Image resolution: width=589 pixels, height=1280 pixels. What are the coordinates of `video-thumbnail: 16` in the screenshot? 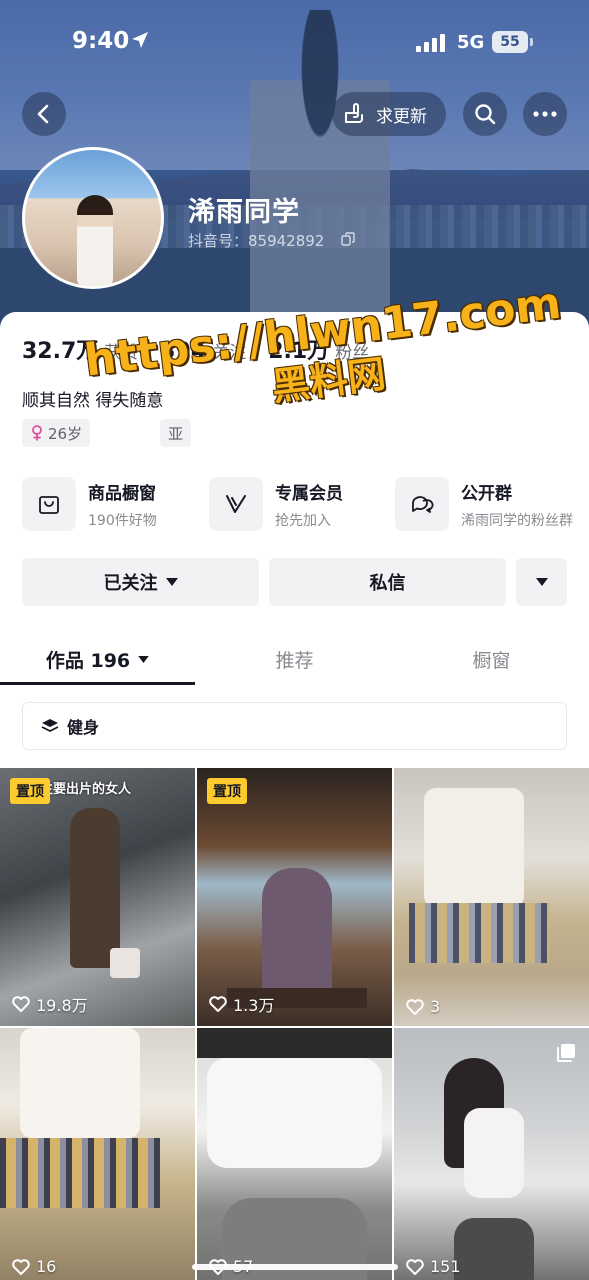 It's located at (97, 1154).